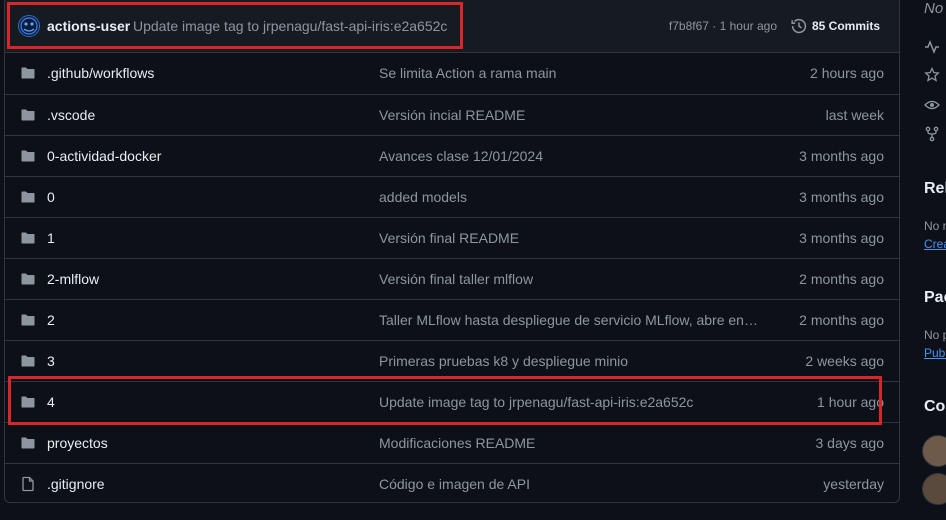  Describe the element at coordinates (935, 353) in the screenshot. I see `publish-package-link: Publ` at that location.